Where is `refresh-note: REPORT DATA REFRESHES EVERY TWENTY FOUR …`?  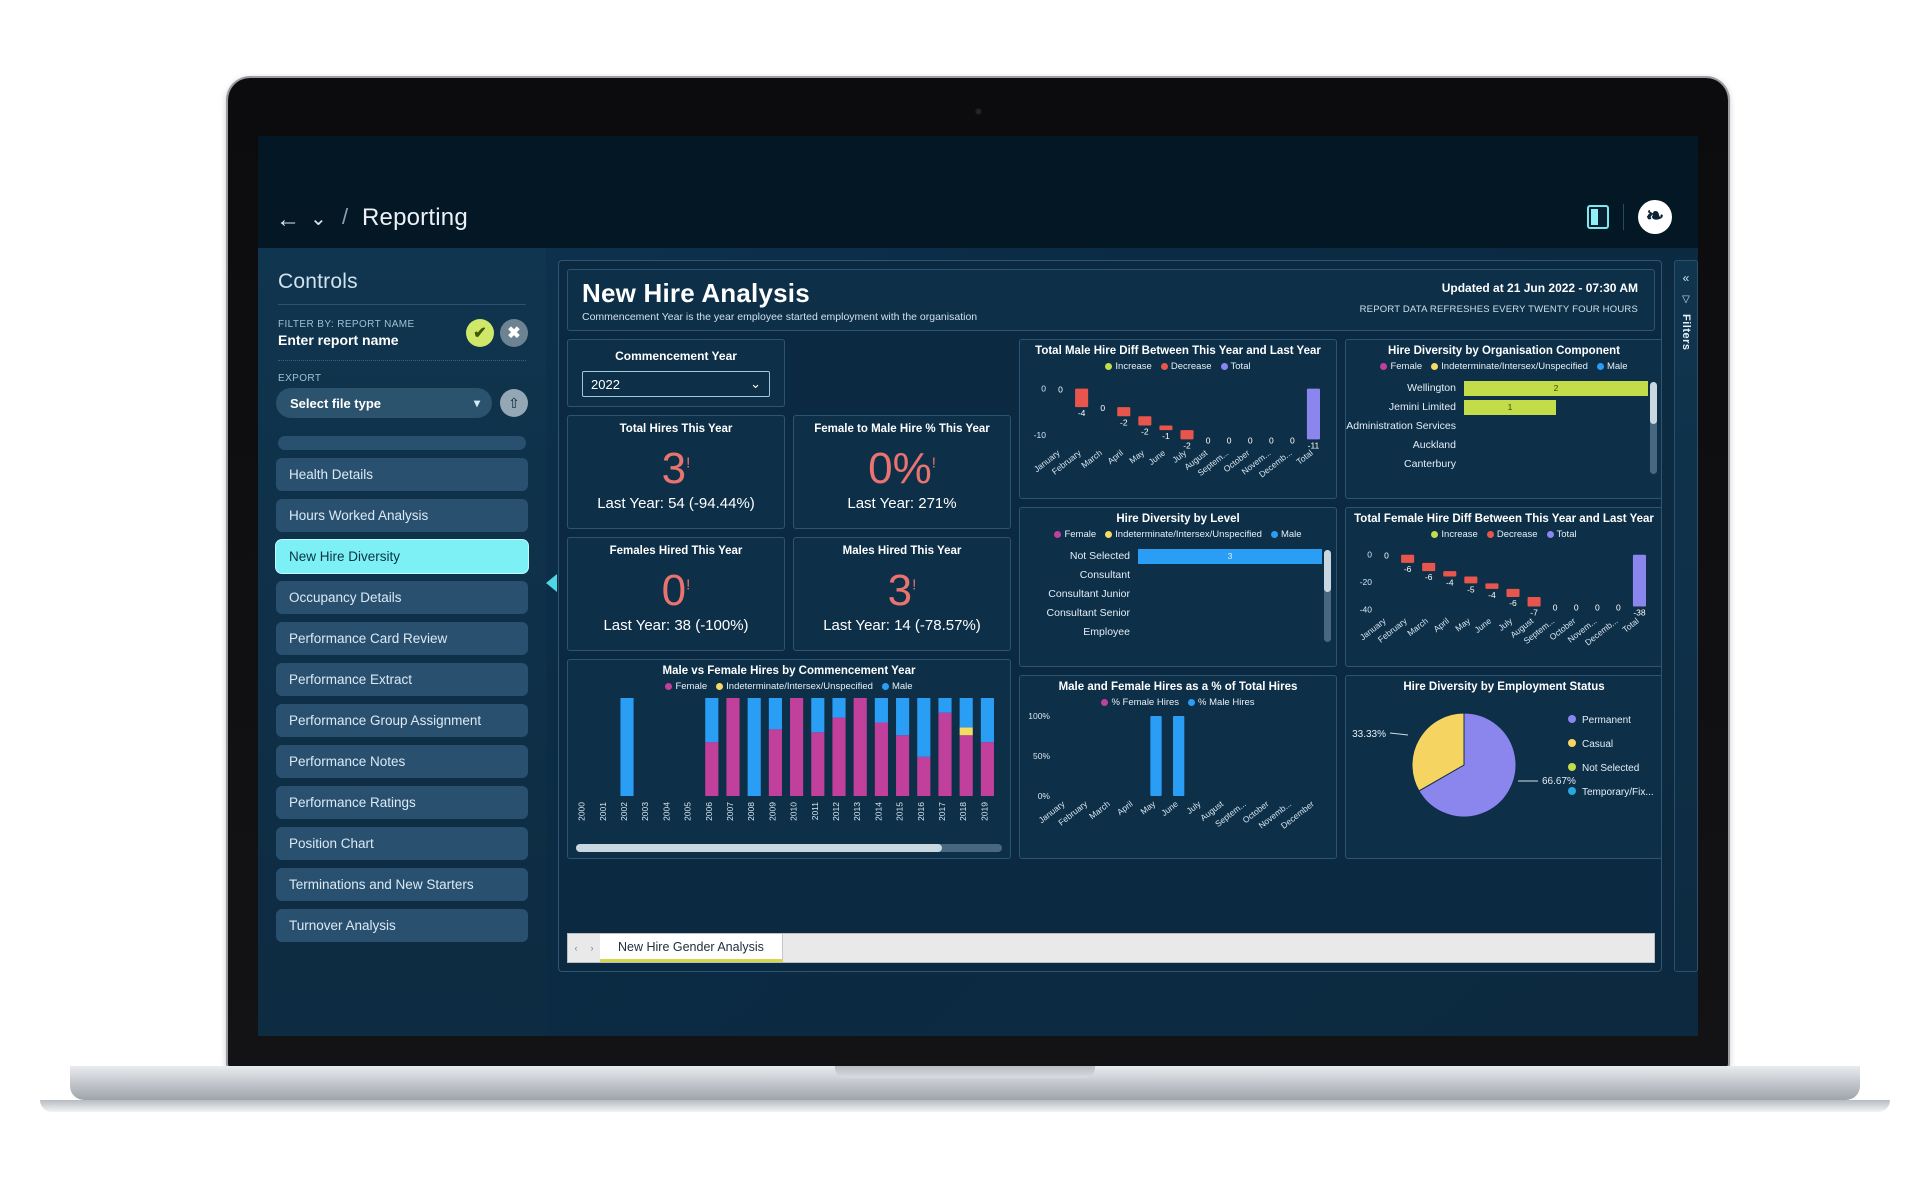
refresh-note: REPORT DATA REFRESHES EVERY TWENTY FOUR … is located at coordinates (1498, 309).